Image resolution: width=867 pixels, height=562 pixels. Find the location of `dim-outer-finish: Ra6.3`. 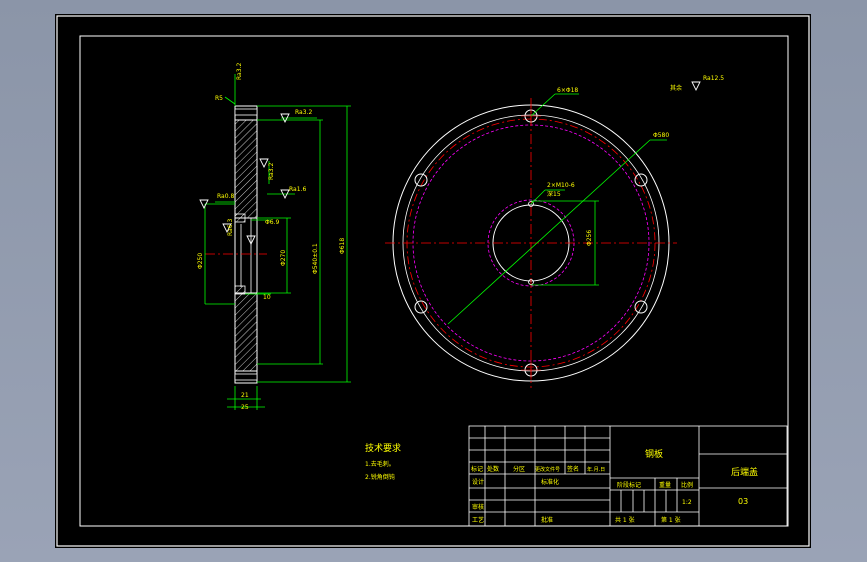

dim-outer-finish: Ra6.3 is located at coordinates (230, 227).